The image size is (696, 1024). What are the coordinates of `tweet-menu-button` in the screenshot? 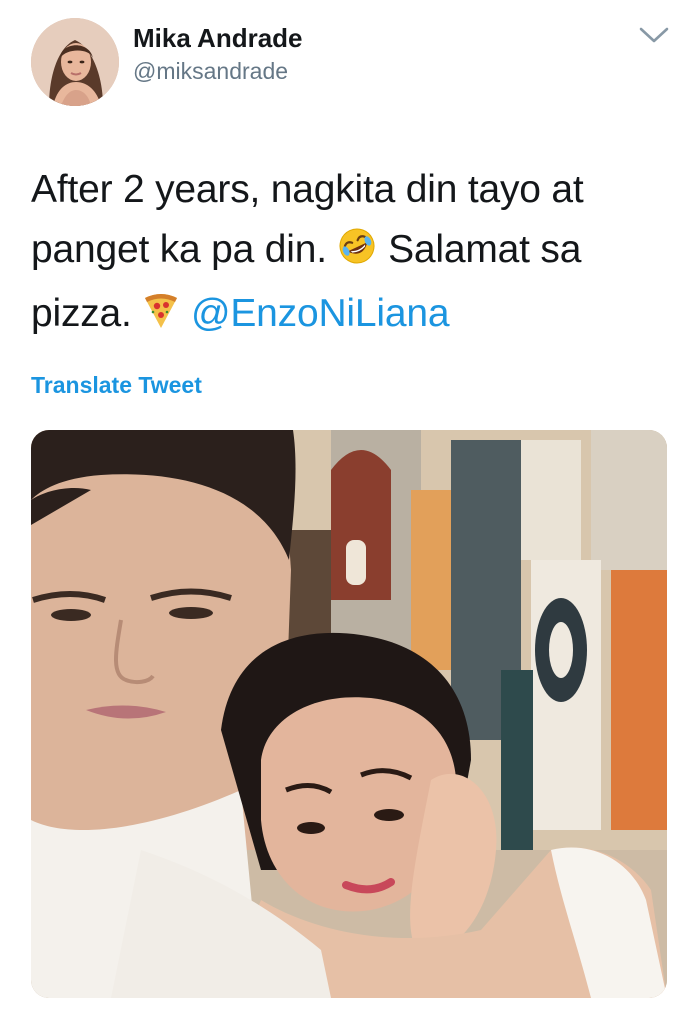 It's located at (654, 35).